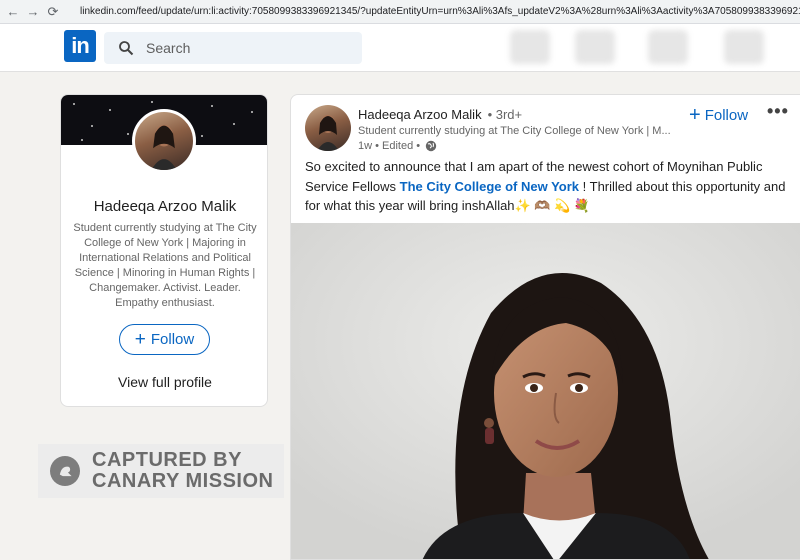  Describe the element at coordinates (420, 114) in the screenshot. I see `post-author-text: Hadeeqa Arzoo Malik` at that location.